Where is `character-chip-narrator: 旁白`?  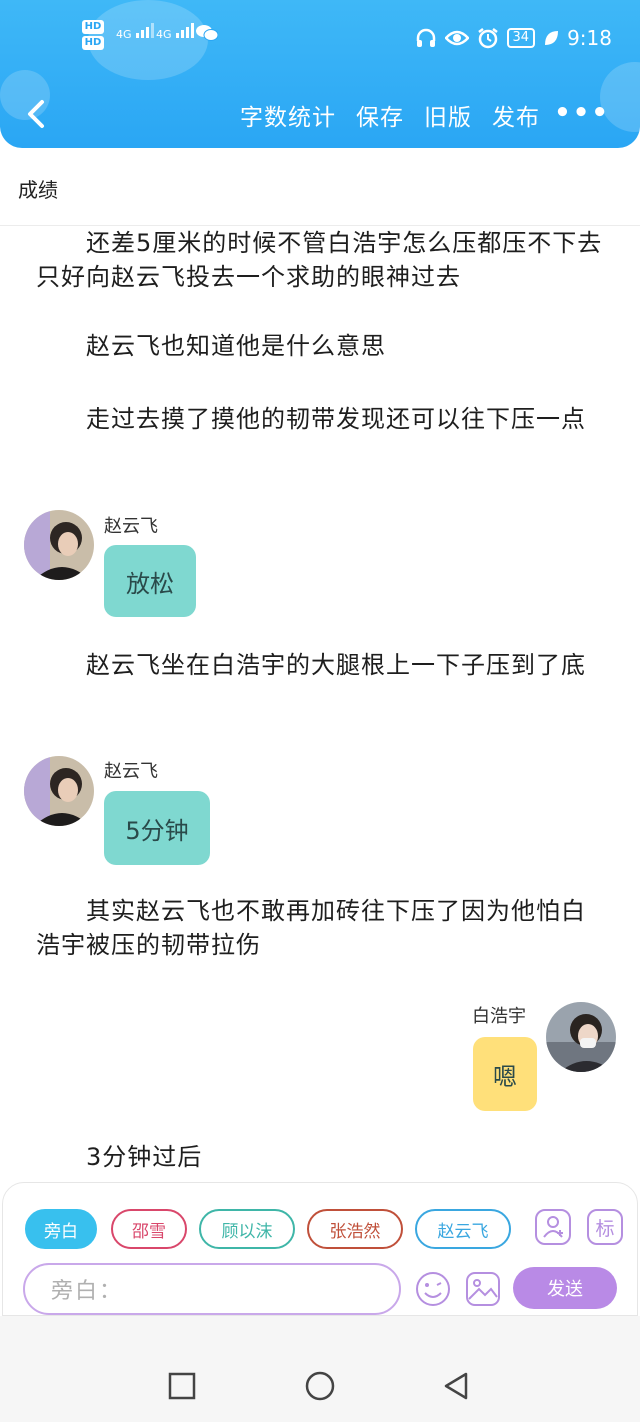 character-chip-narrator: 旁白 is located at coordinates (61, 1229).